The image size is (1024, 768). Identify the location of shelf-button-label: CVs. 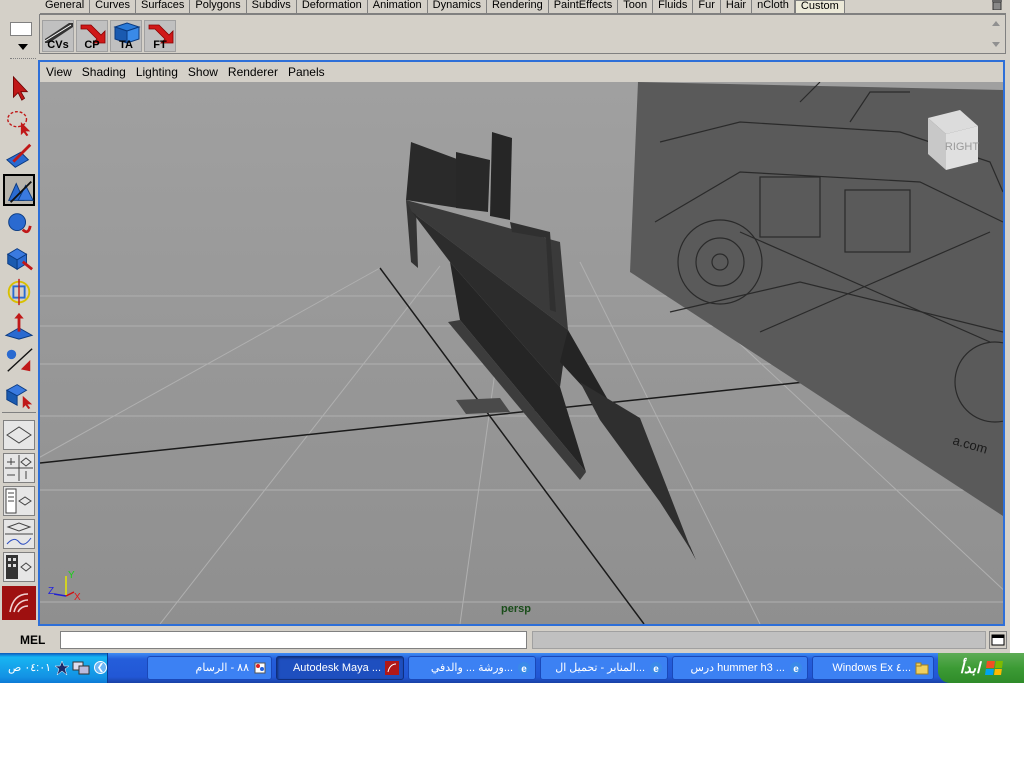
(58, 45).